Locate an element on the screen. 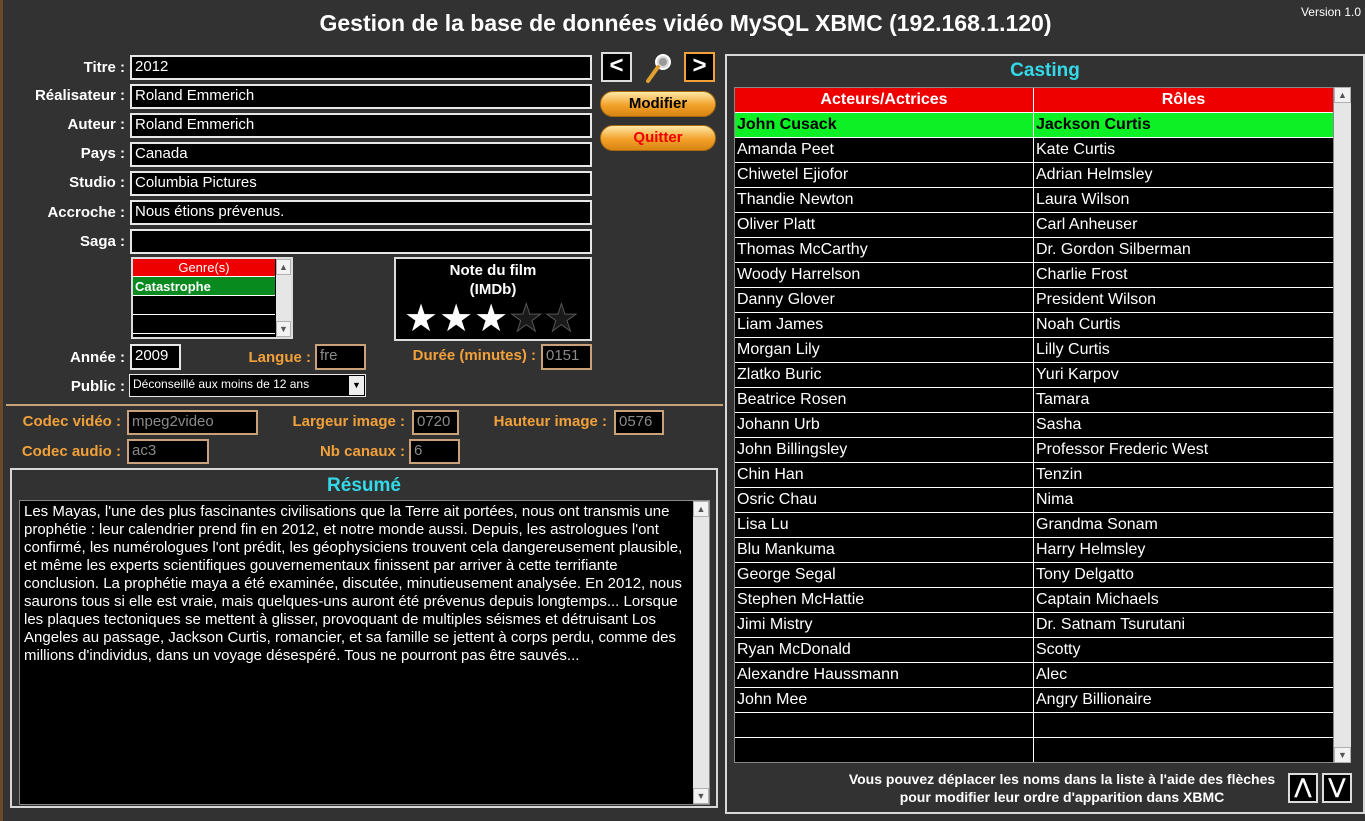 This screenshot has width=1365, height=821. actor-cell: John Billingsley is located at coordinates (884, 450).